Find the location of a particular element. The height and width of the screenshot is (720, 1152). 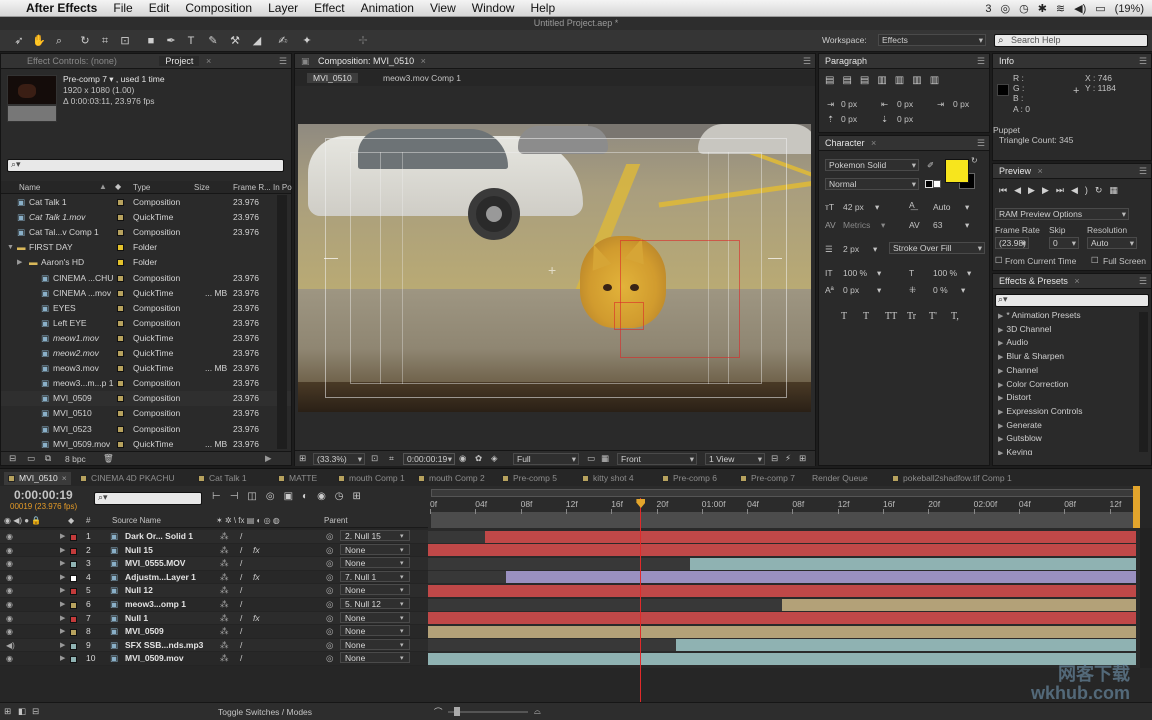

baseline-dropdown-arrow: ▾ is located at coordinates (879, 290).